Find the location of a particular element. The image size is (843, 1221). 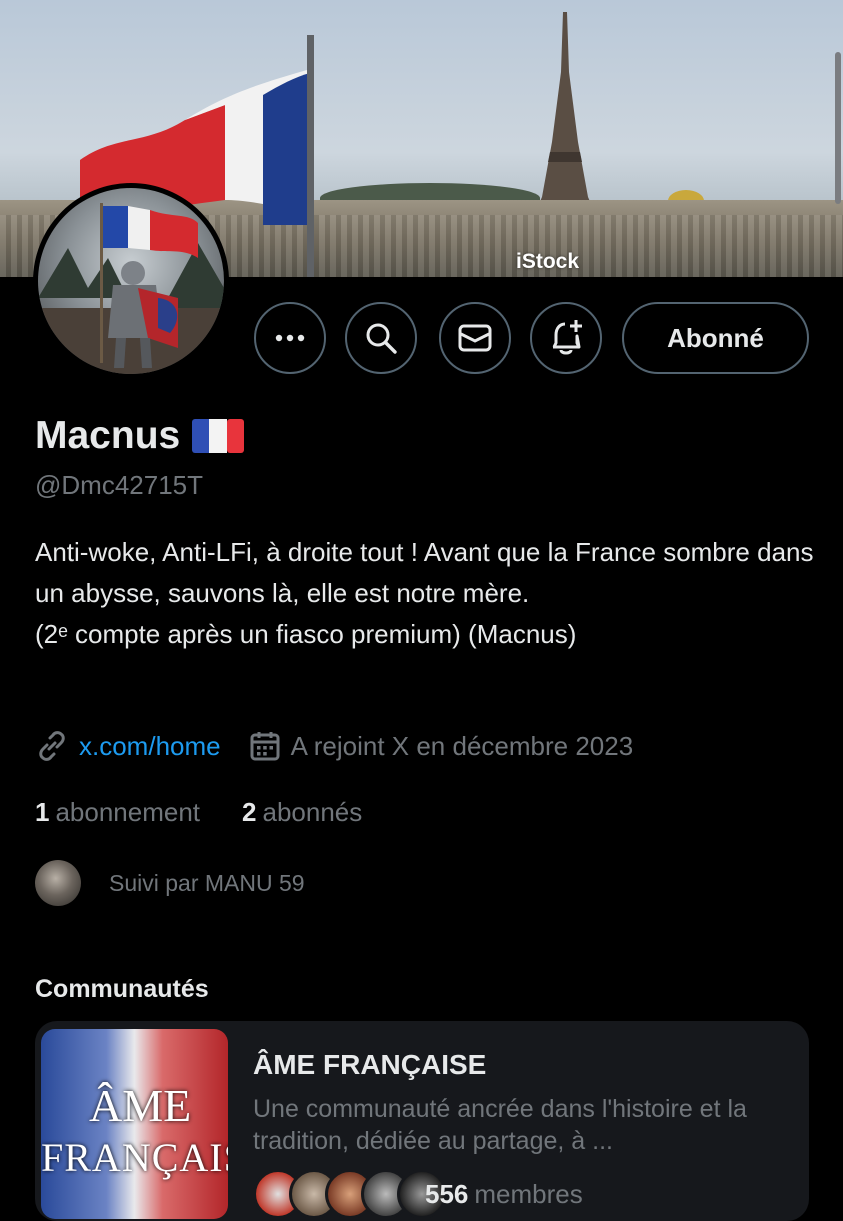

search-button is located at coordinates (381, 338).